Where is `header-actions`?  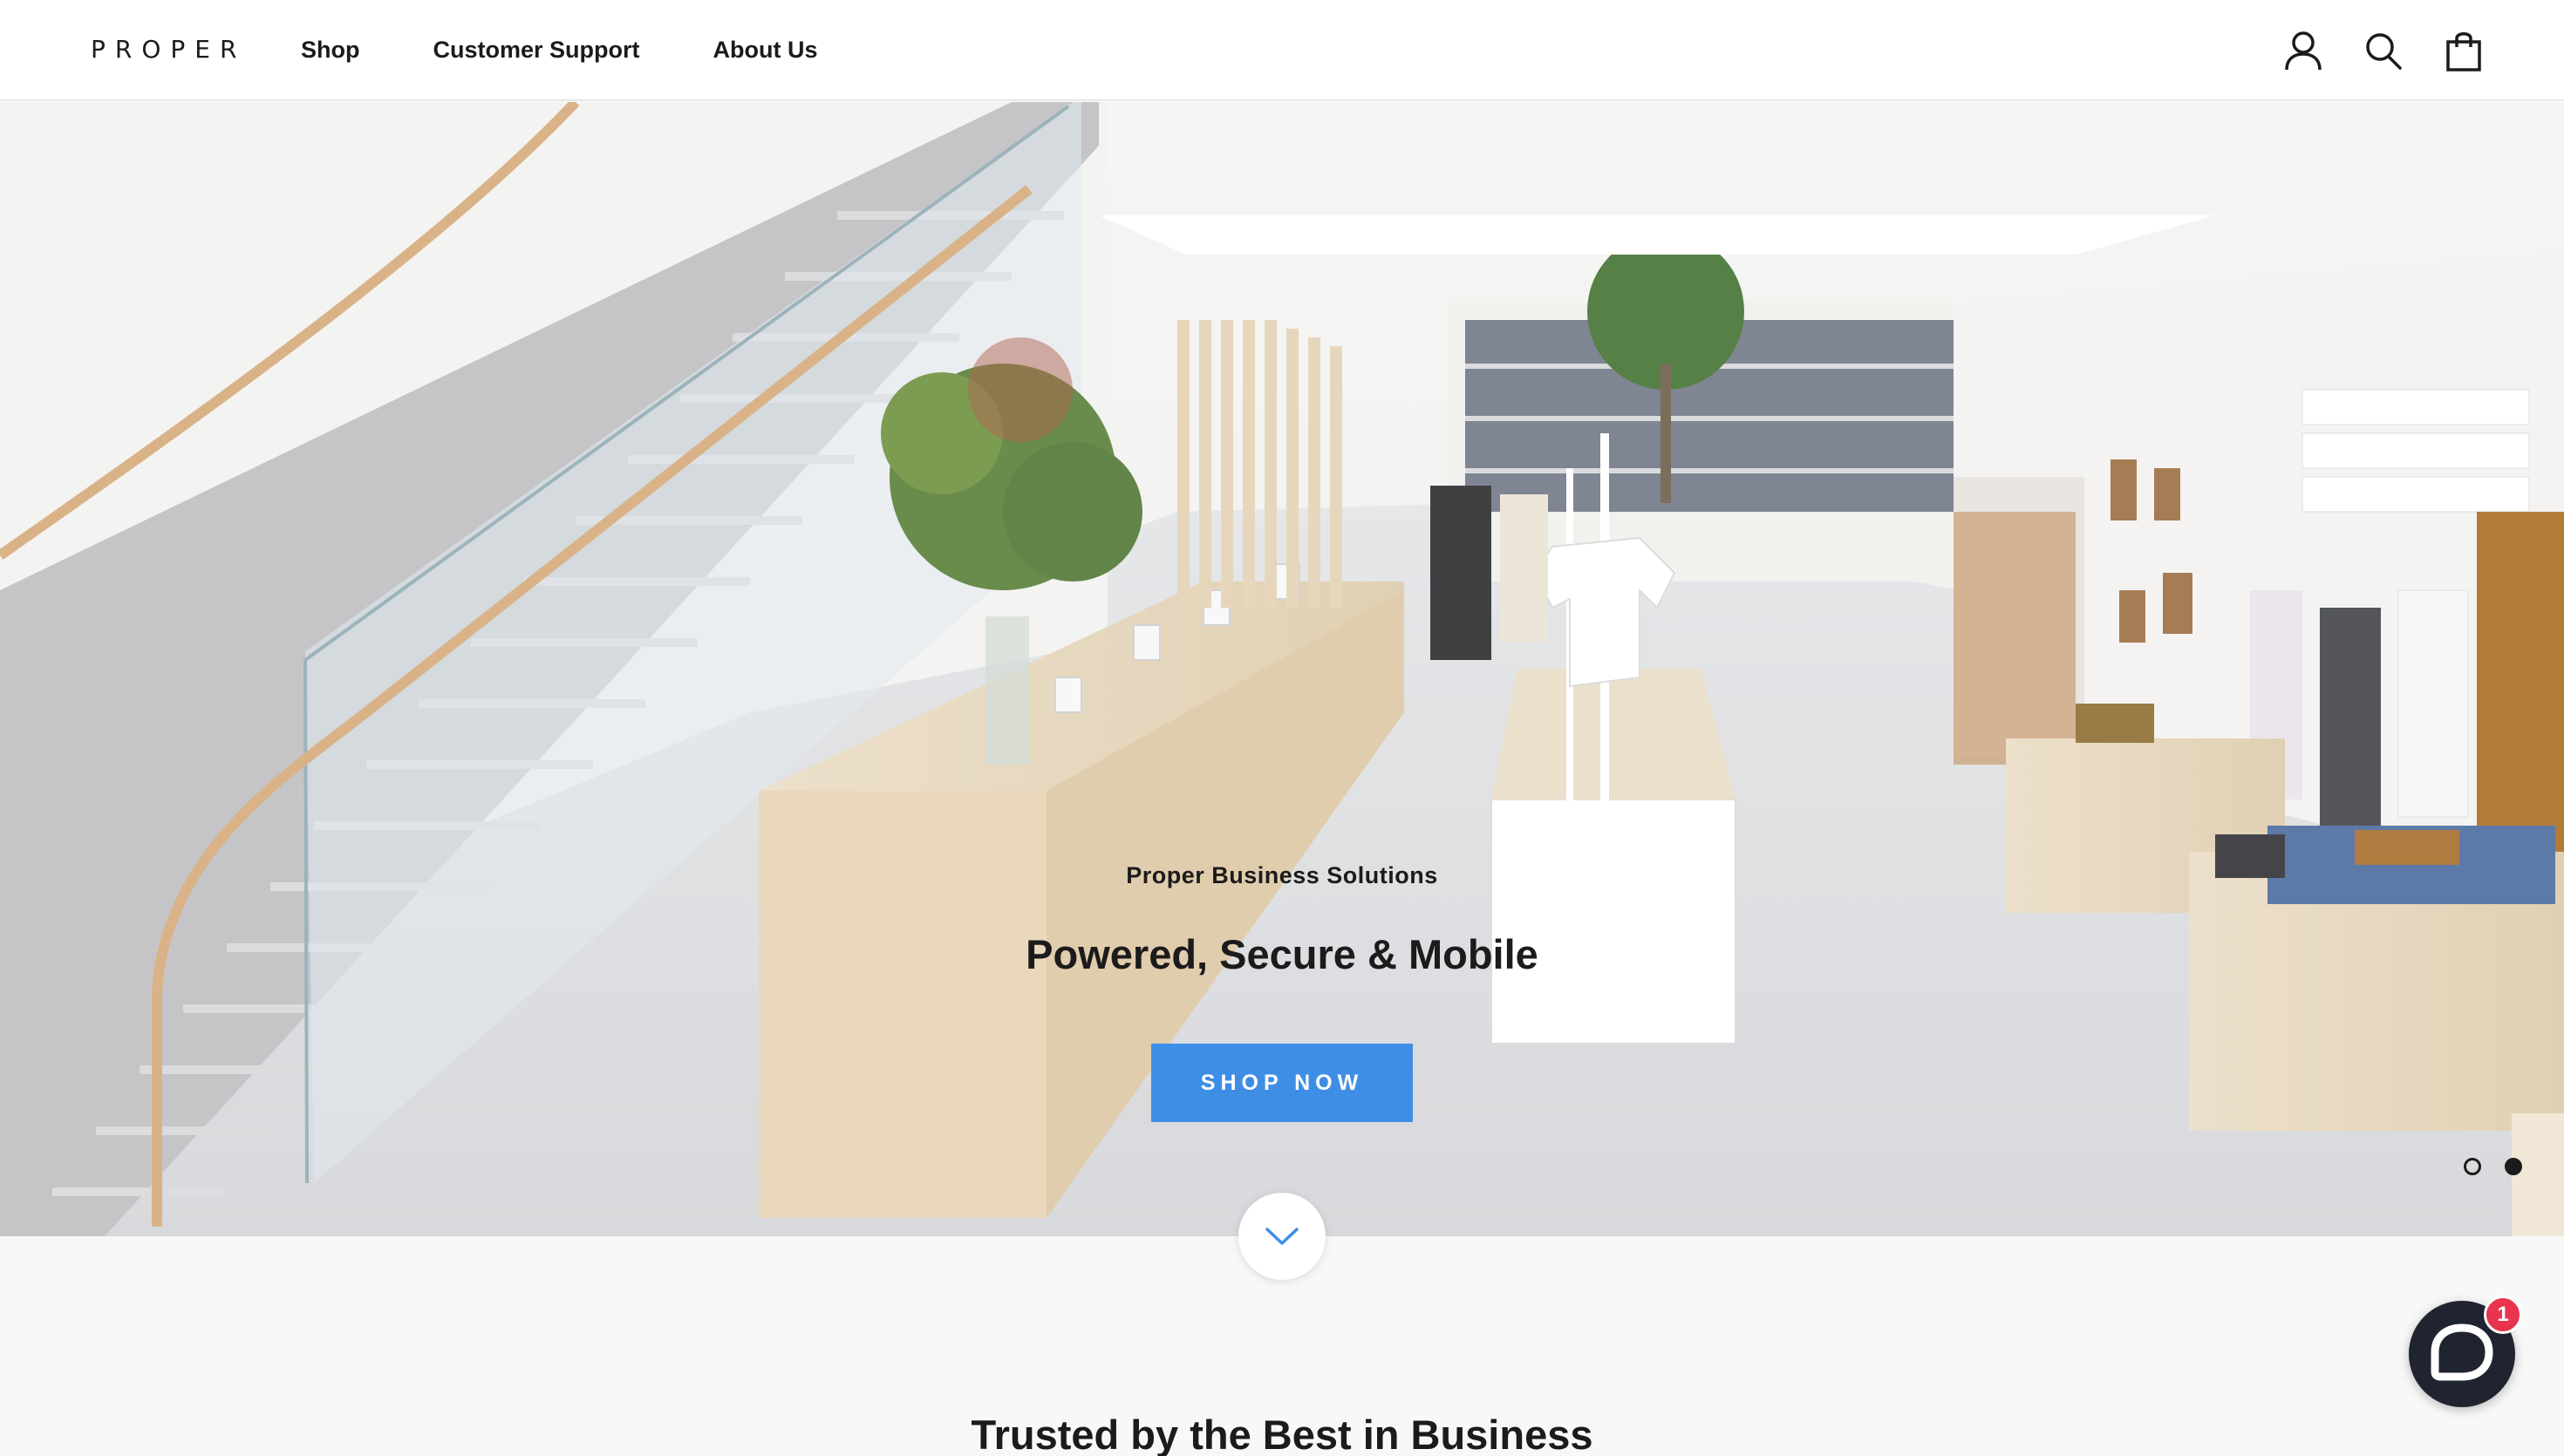
header-actions is located at coordinates (2383, 50).